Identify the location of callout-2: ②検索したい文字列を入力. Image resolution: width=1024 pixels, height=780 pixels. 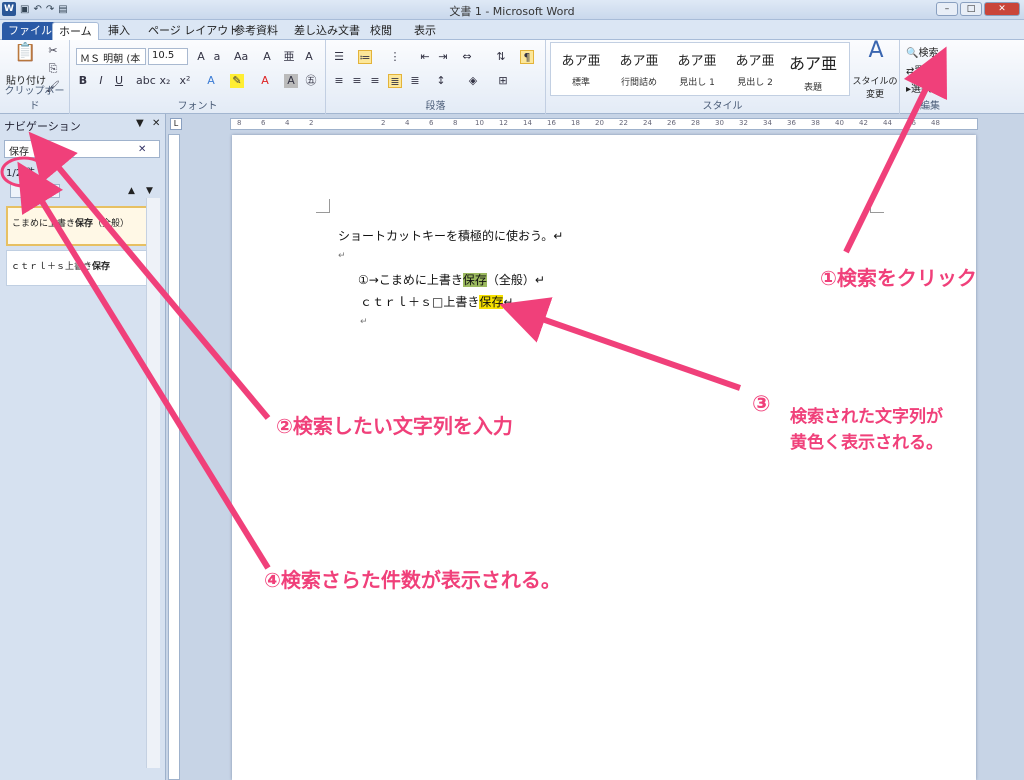
(394, 426).